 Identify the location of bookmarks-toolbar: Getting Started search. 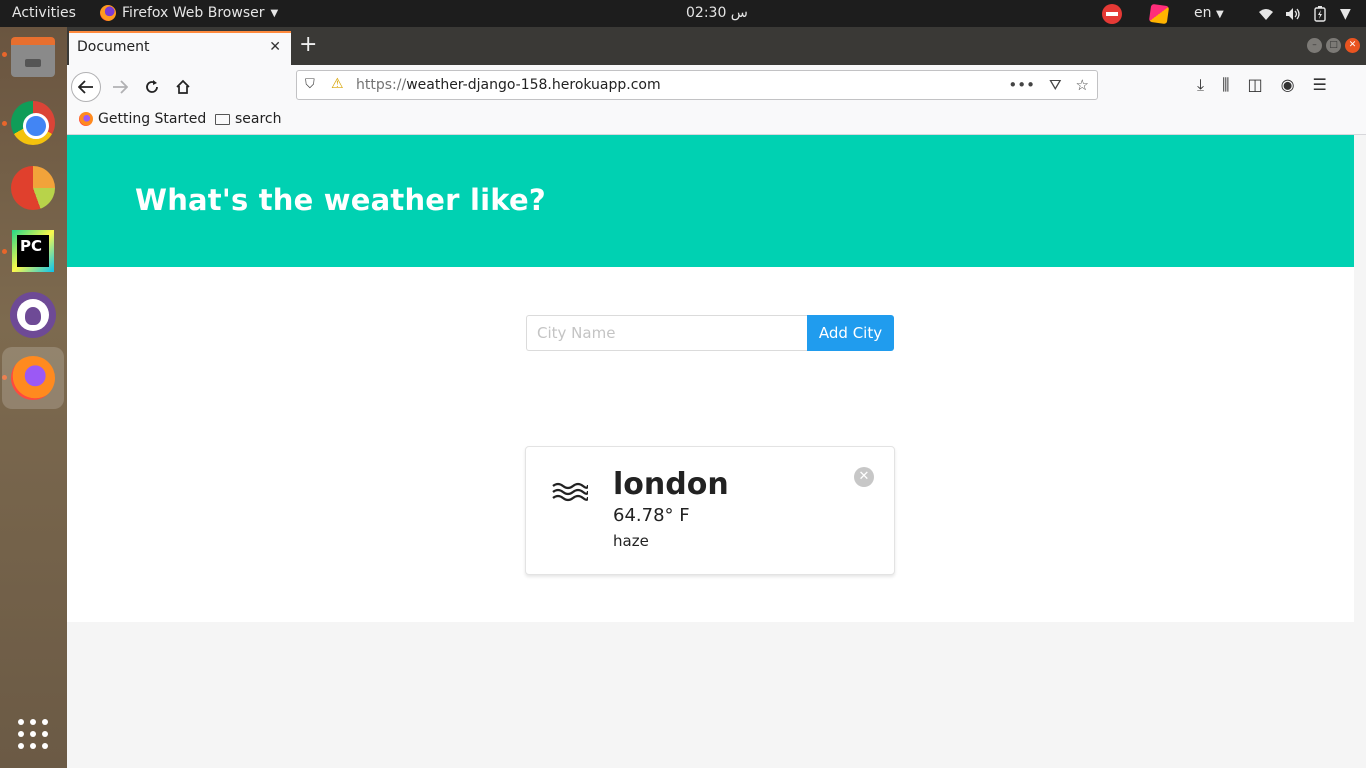
(716, 121).